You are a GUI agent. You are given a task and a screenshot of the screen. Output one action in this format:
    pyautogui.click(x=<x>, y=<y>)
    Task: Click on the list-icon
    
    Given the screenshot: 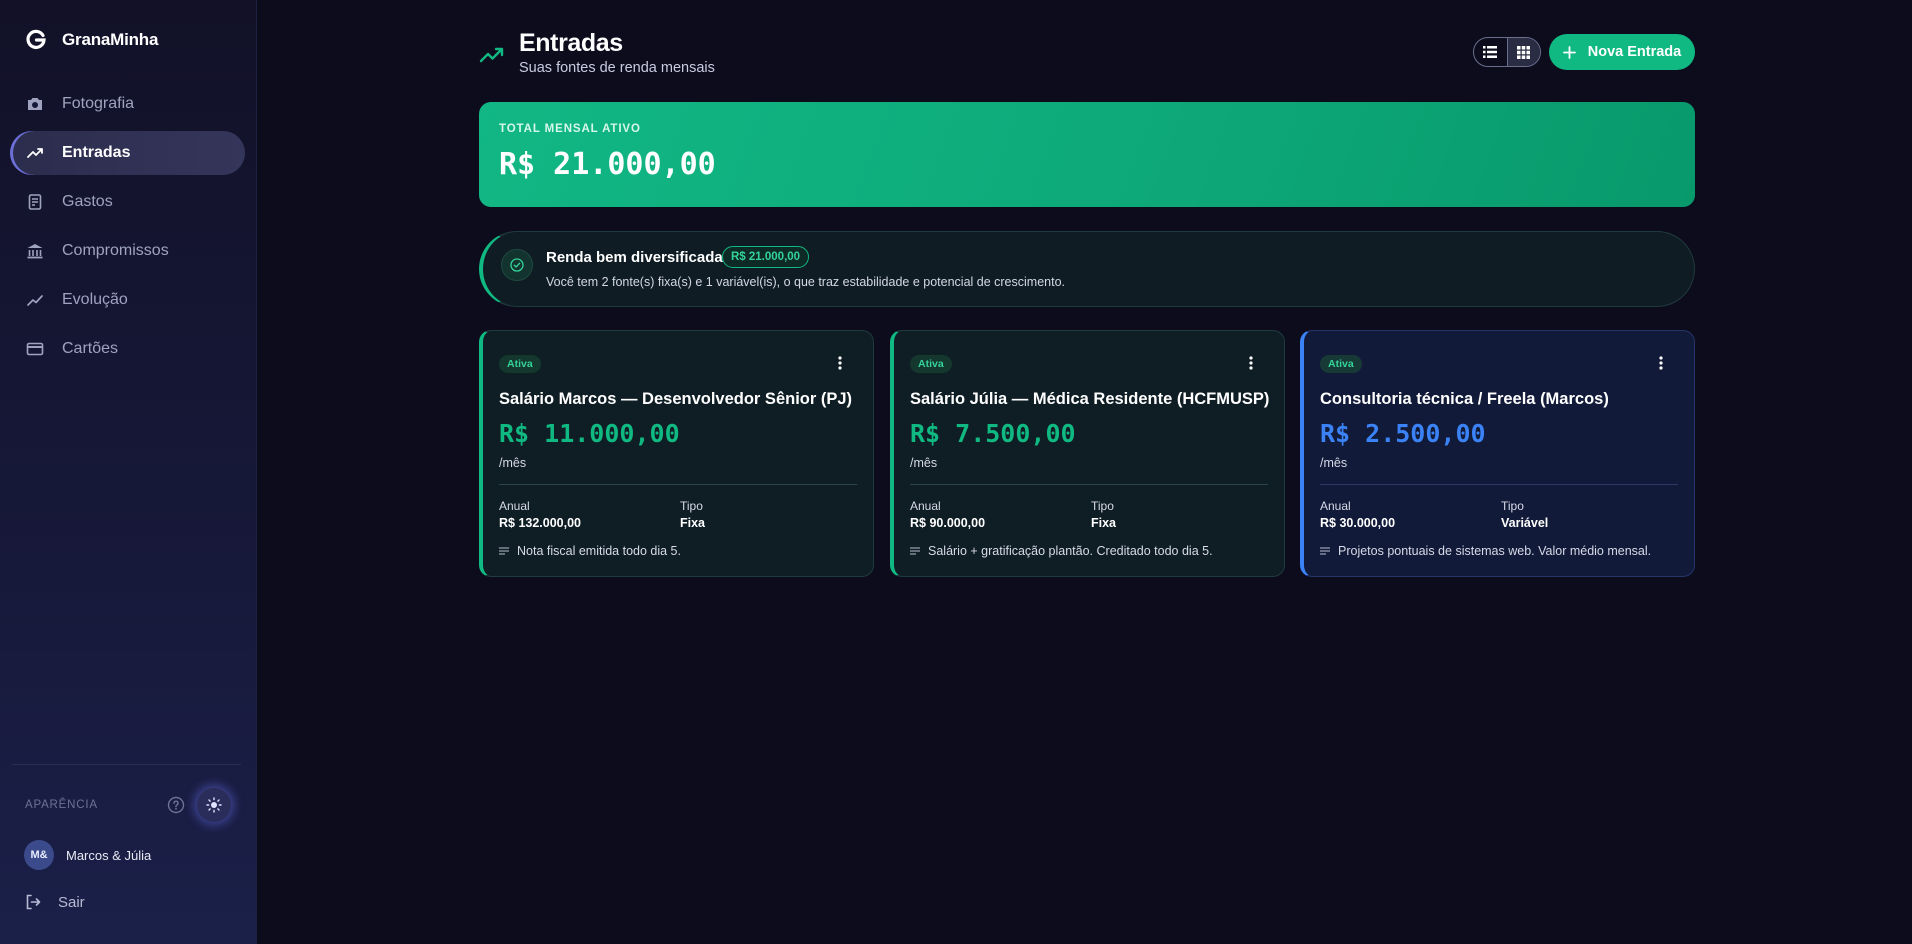 What is the action you would take?
    pyautogui.click(x=1490, y=52)
    